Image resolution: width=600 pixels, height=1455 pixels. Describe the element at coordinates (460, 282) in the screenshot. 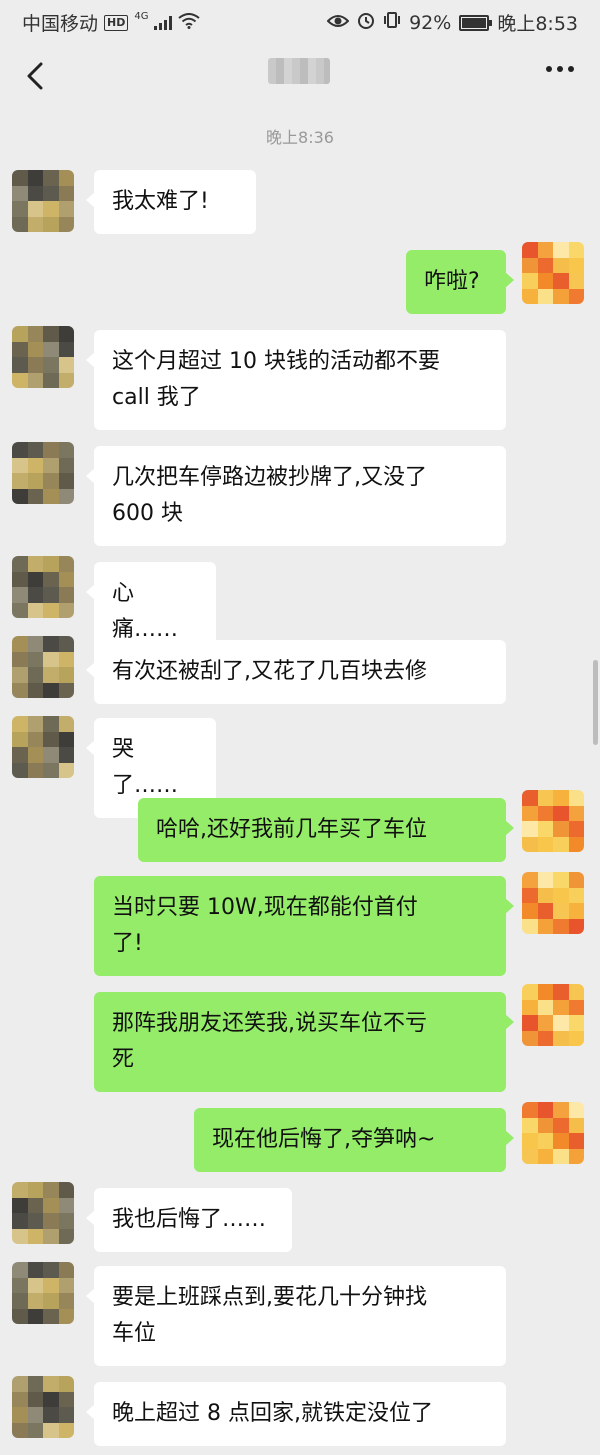

I see `message-bubble: 咋啦?` at that location.